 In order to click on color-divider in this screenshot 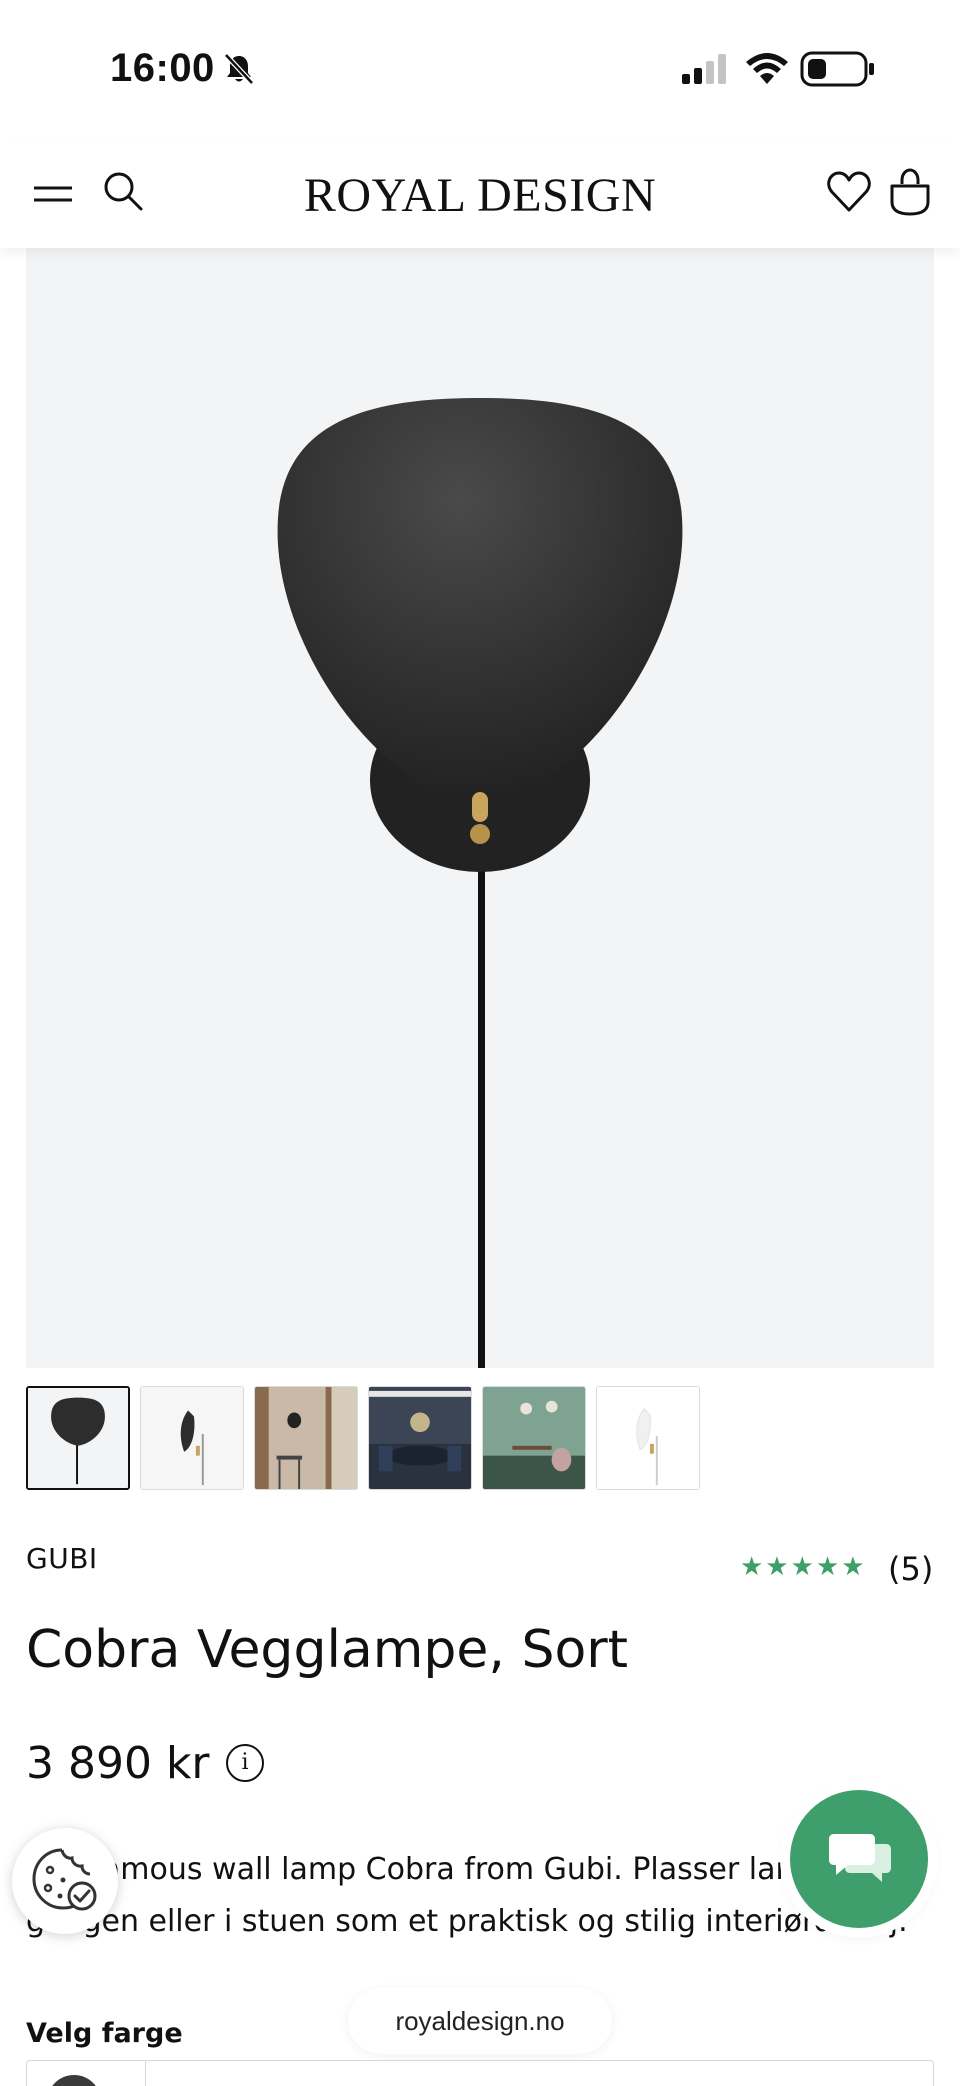, I will do `click(145, 2073)`.